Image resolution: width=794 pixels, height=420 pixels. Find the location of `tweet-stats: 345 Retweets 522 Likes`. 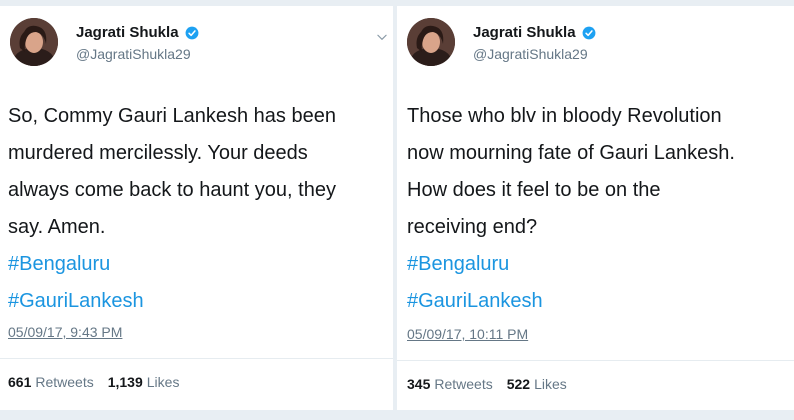

tweet-stats: 345 Retweets 522 Likes is located at coordinates (487, 384).